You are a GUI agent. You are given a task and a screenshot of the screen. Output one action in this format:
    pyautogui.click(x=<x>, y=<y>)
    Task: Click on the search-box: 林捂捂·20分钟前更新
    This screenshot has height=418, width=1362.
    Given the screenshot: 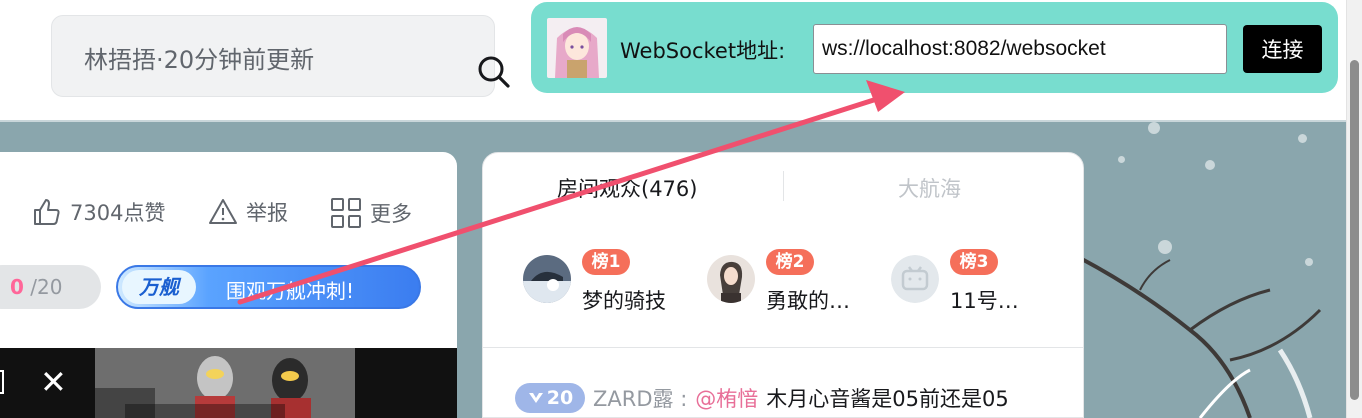 What is the action you would take?
    pyautogui.click(x=280, y=56)
    